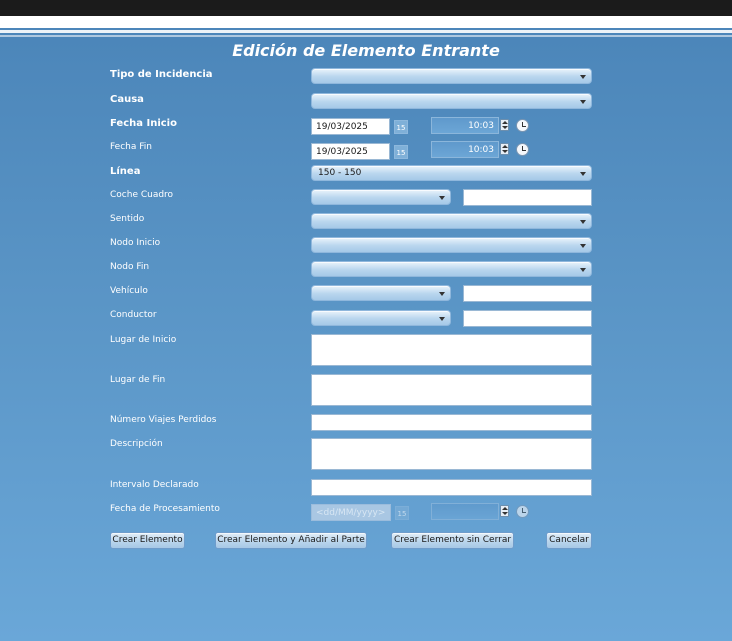  Describe the element at coordinates (381, 318) in the screenshot. I see `conductor-select` at that location.